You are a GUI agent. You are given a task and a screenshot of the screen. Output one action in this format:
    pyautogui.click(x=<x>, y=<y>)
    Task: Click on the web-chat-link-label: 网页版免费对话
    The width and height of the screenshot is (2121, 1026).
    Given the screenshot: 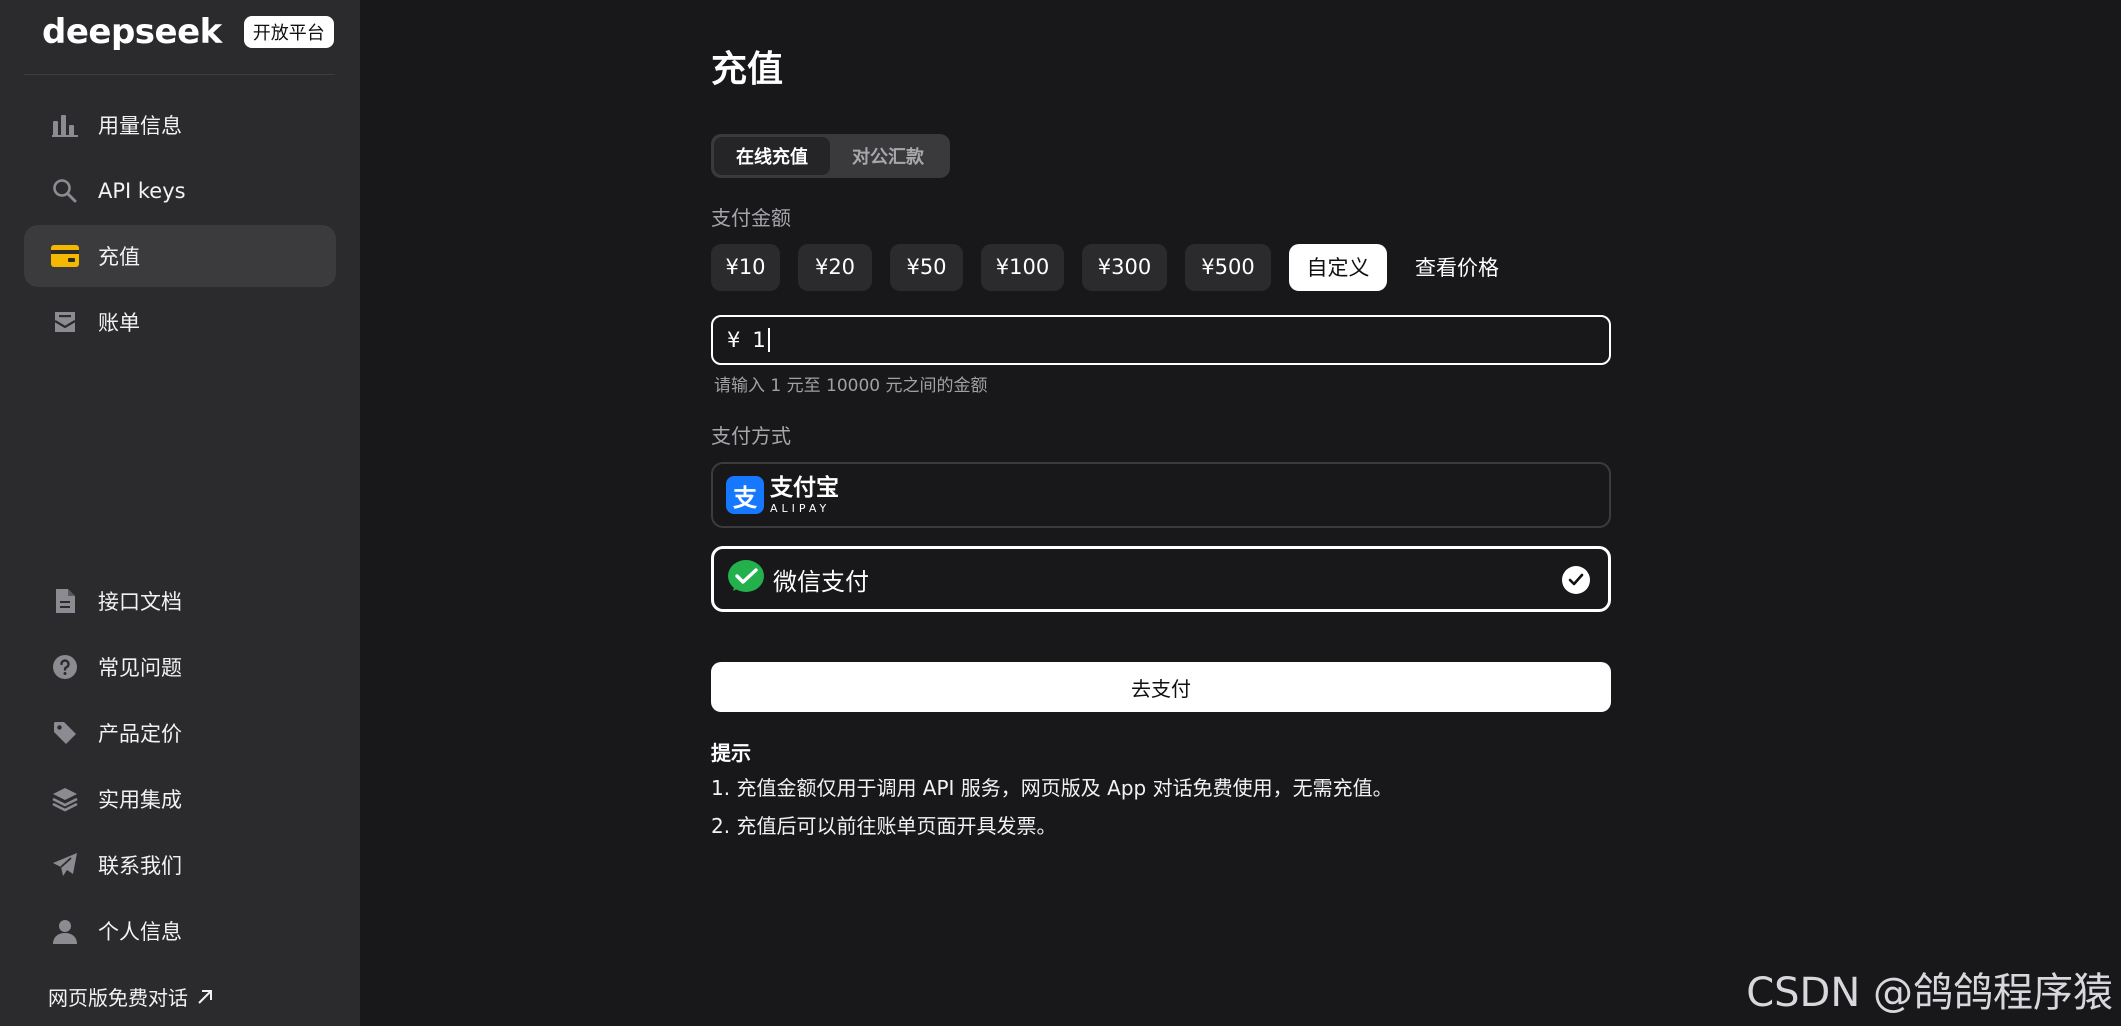 What is the action you would take?
    pyautogui.click(x=118, y=998)
    